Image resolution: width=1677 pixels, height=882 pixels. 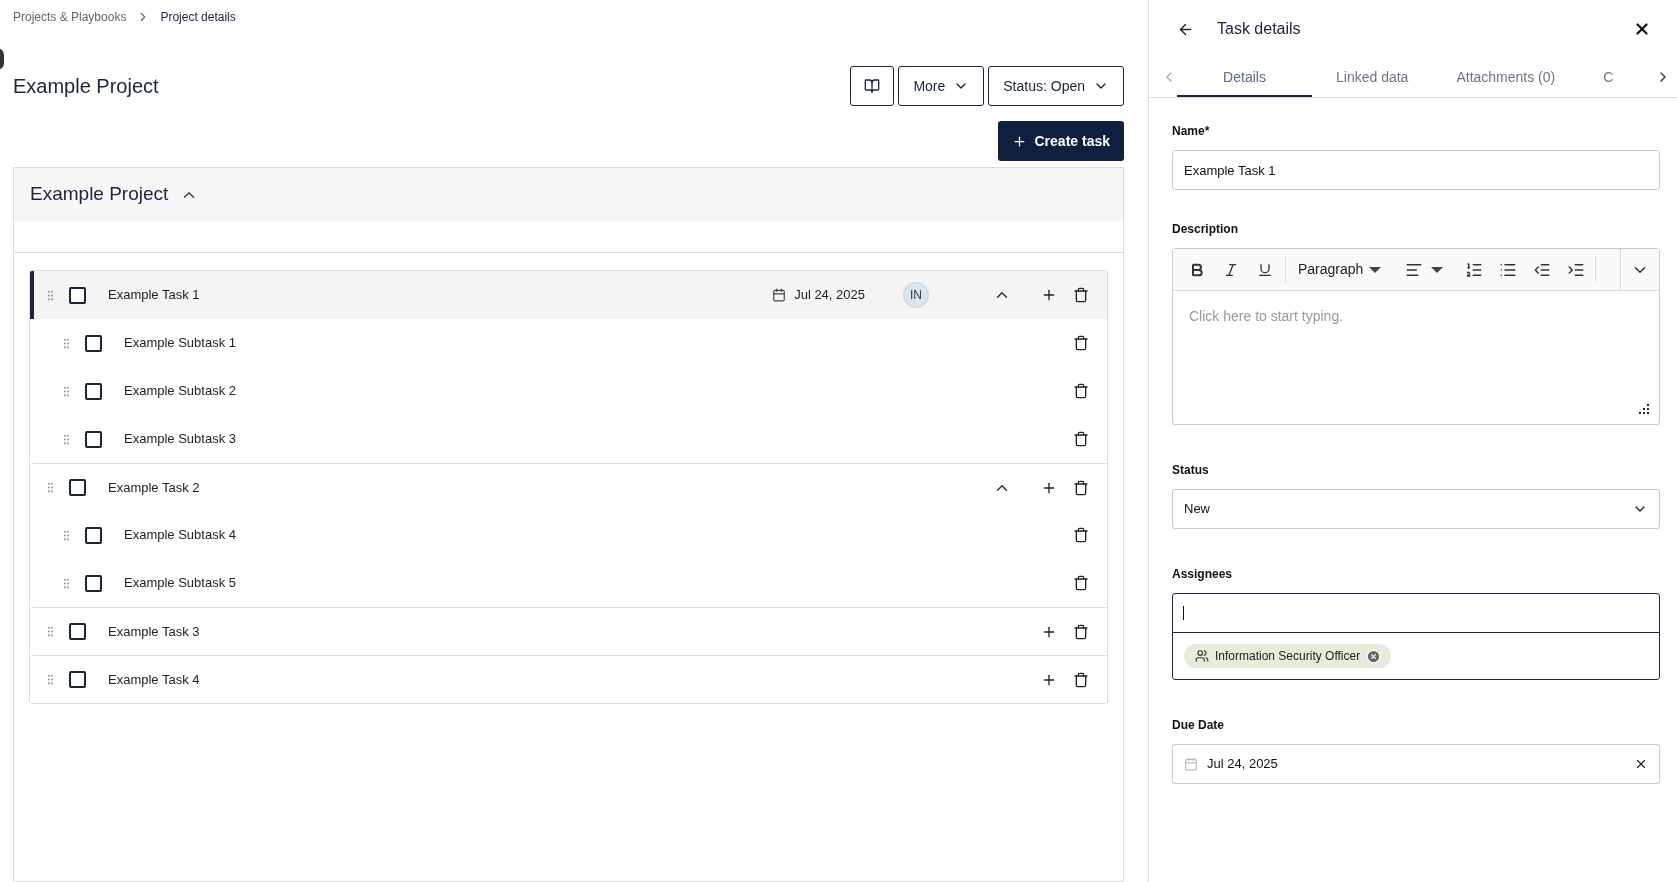 I want to click on subtask-name: Example Subtask 4, so click(x=180, y=535).